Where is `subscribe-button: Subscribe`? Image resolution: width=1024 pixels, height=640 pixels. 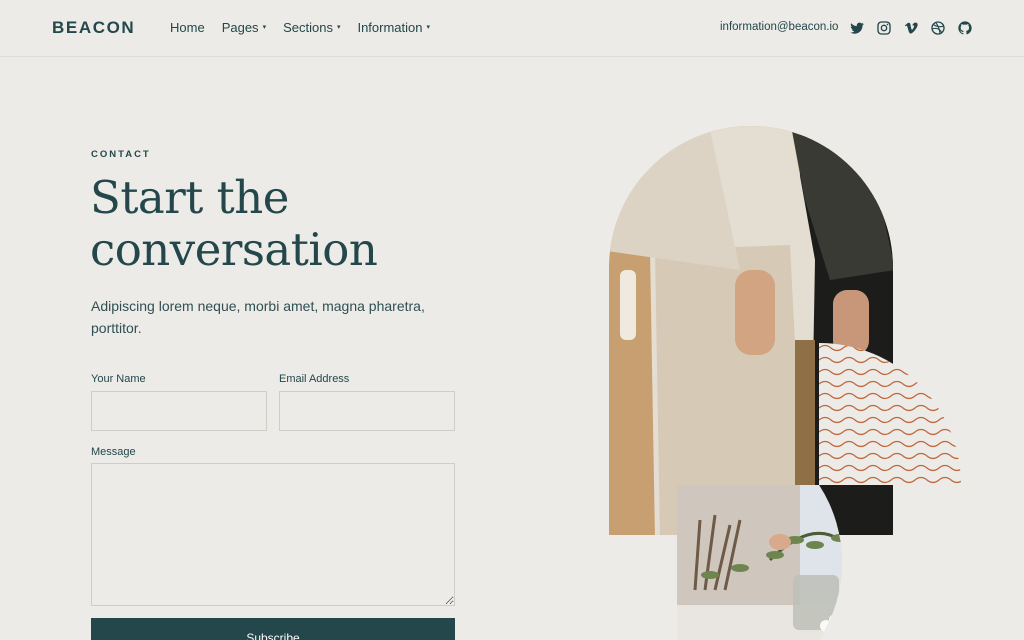
subscribe-button: Subscribe is located at coordinates (273, 629).